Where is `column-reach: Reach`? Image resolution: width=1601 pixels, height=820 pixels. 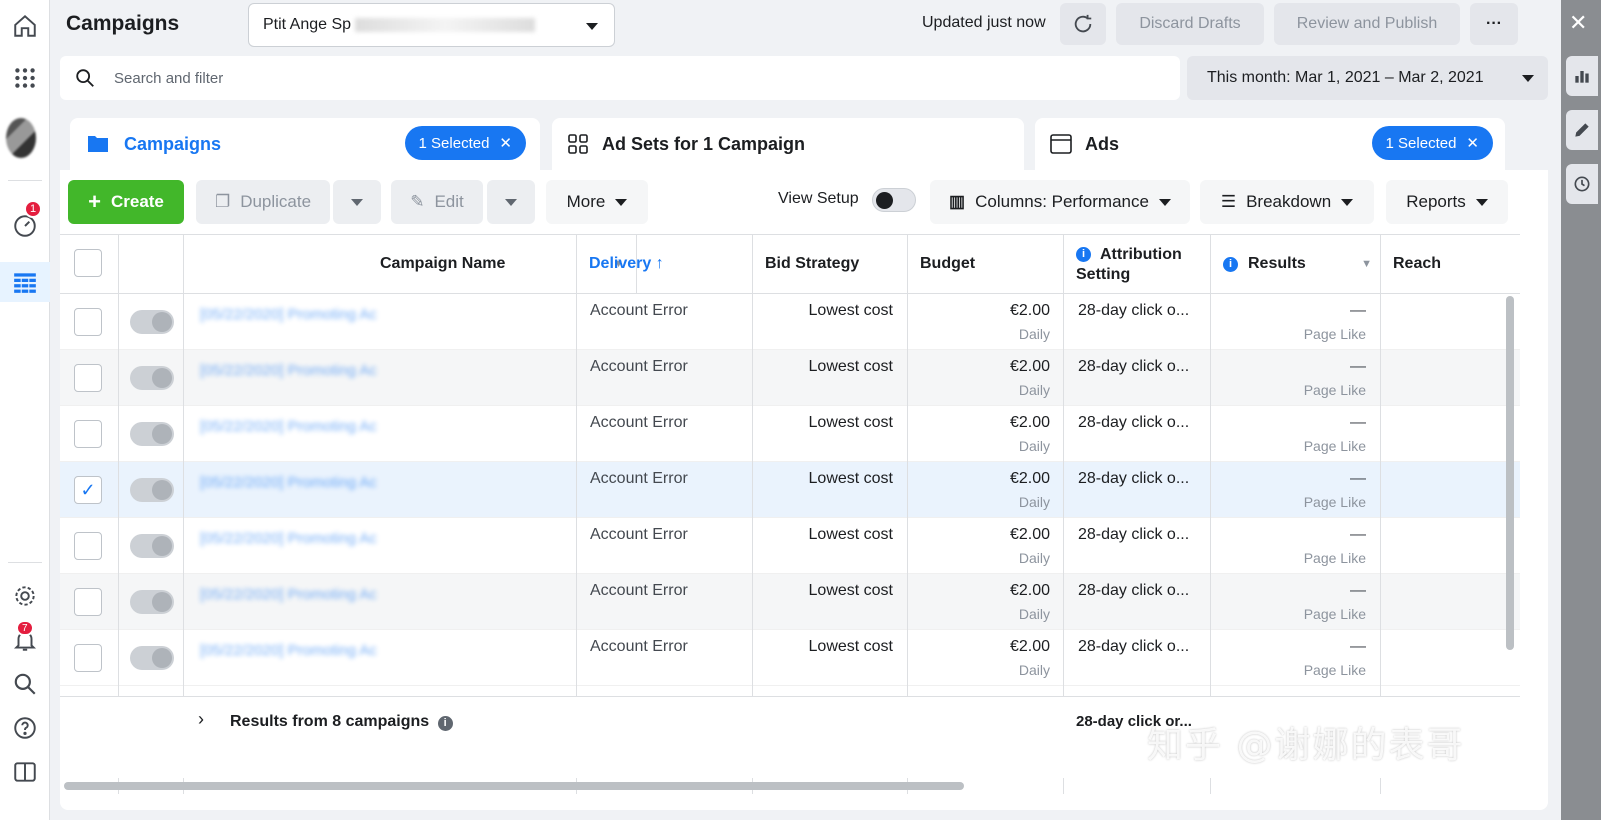 column-reach: Reach is located at coordinates (1450, 264).